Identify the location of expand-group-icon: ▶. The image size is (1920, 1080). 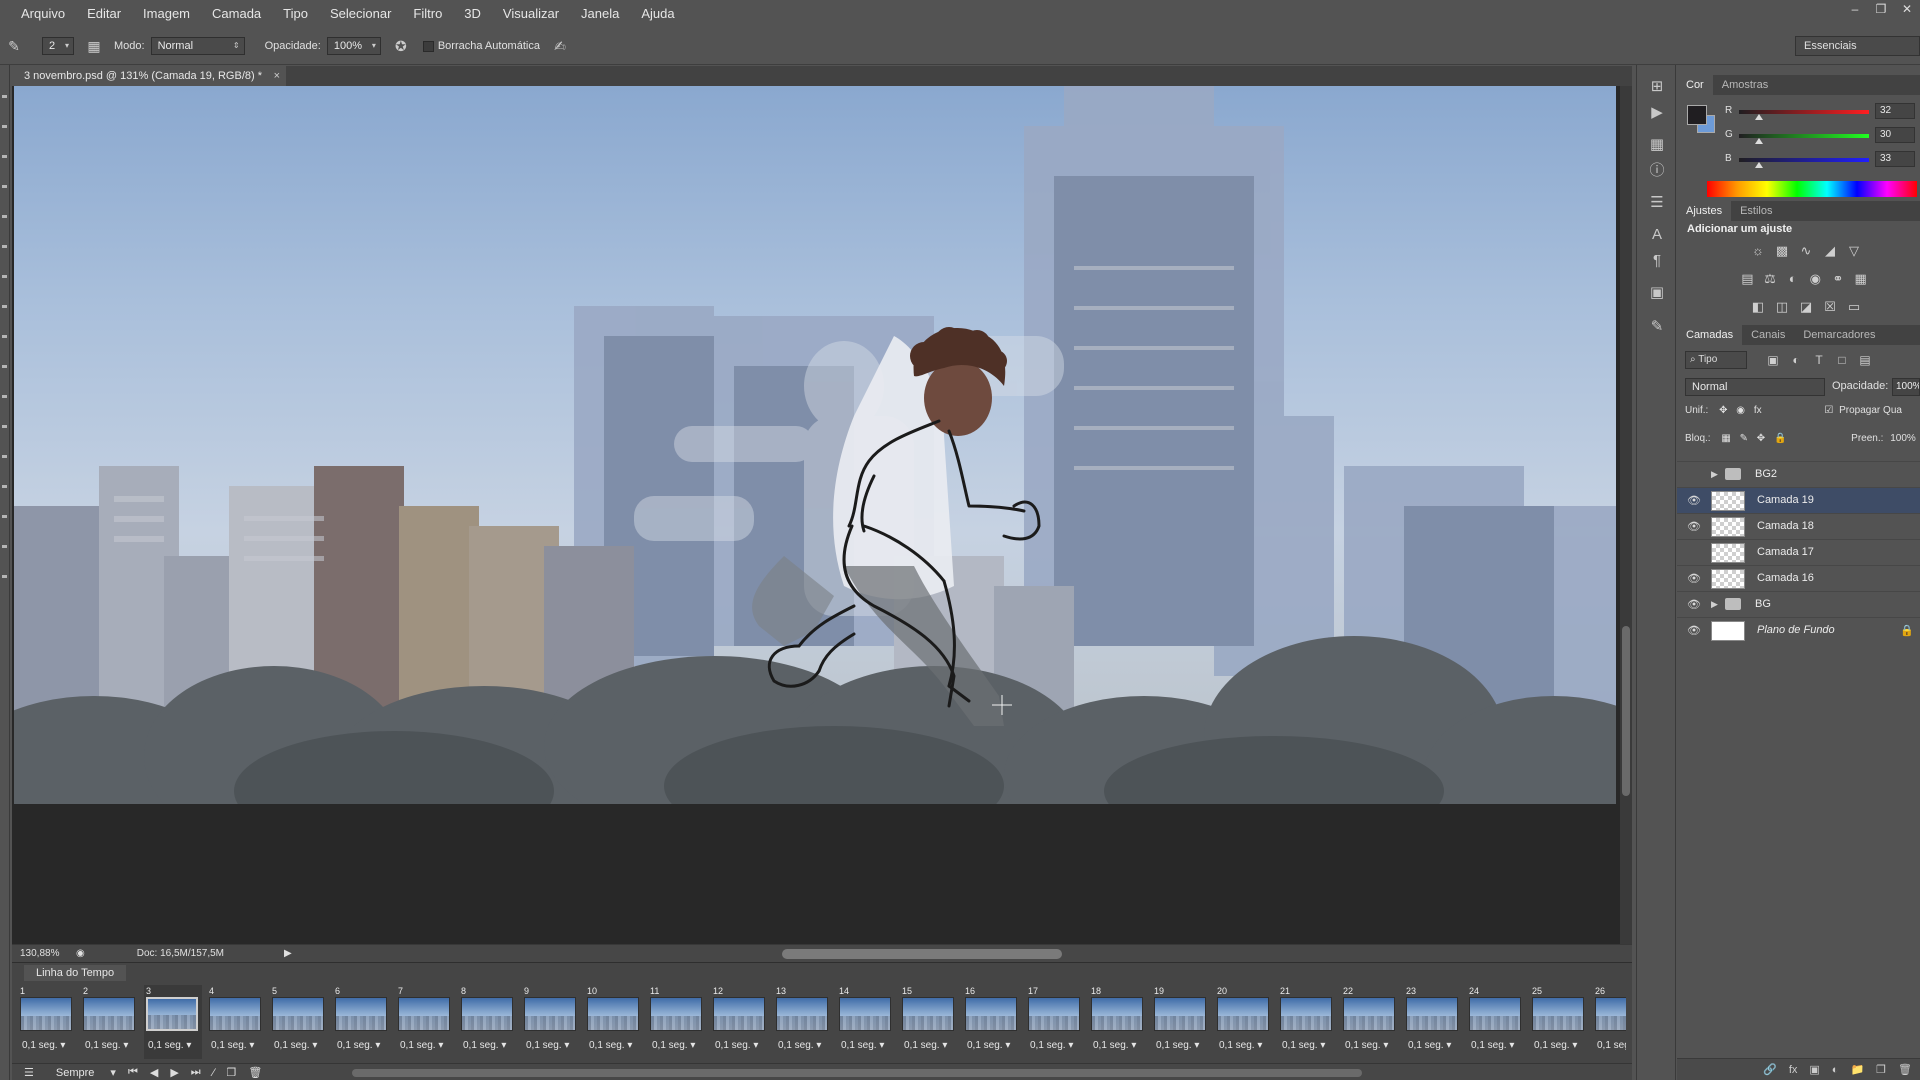
(1714, 604).